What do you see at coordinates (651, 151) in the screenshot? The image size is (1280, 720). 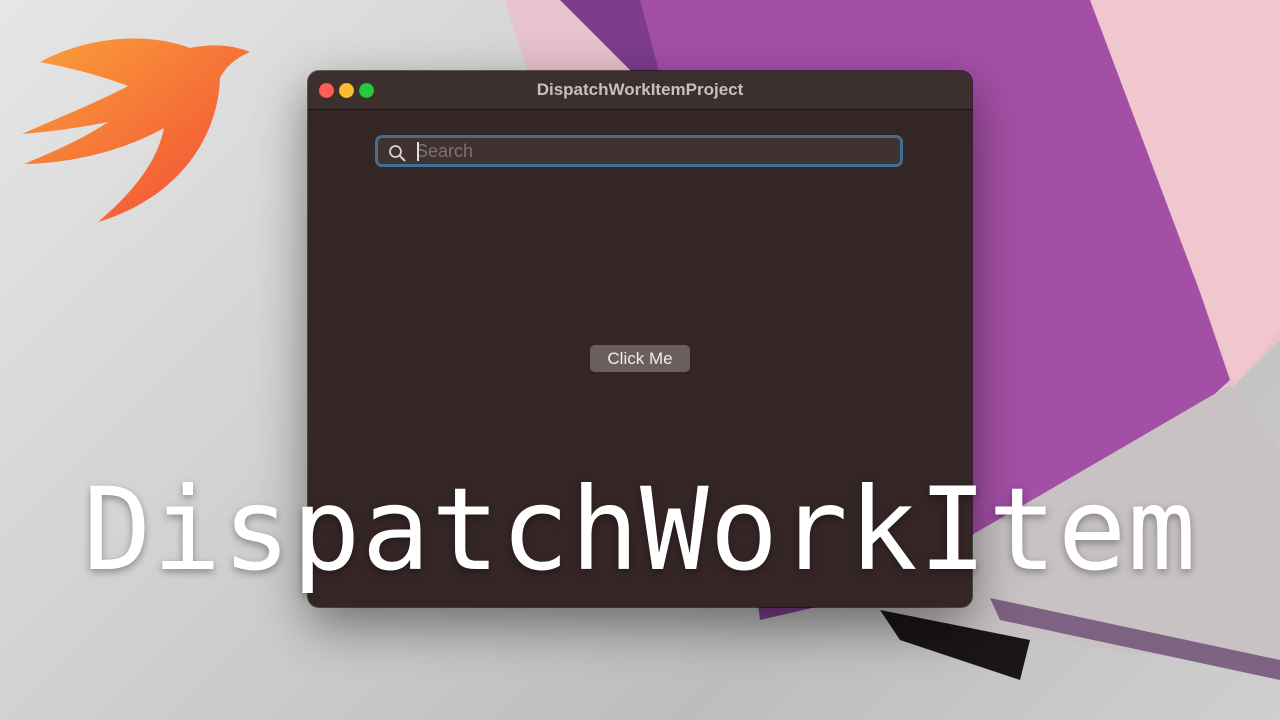 I see `search-input` at bounding box center [651, 151].